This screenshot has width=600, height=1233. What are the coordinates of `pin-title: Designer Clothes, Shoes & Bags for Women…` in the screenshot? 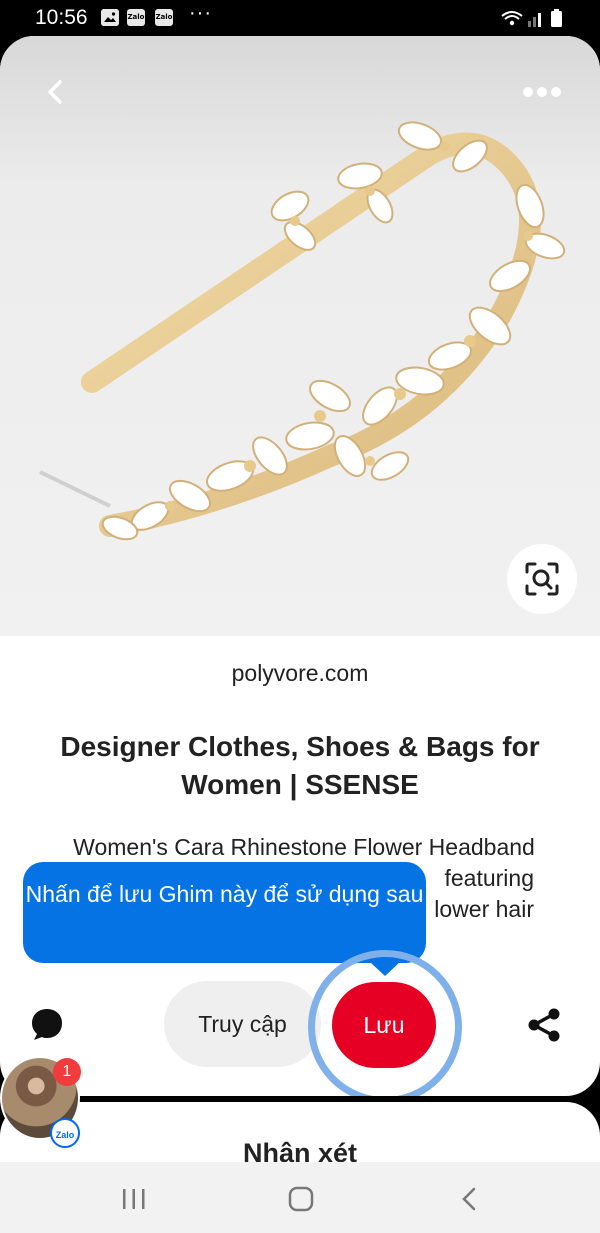 It's located at (300, 765).